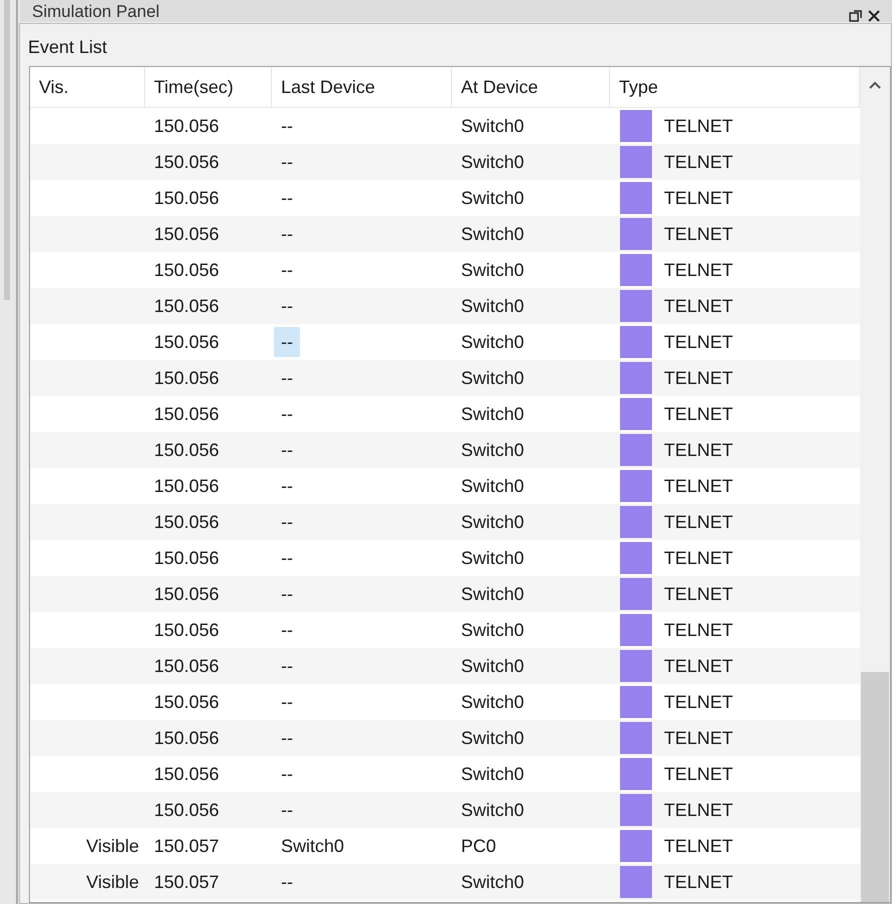 The height and width of the screenshot is (904, 892). I want to click on scroll-up-icon, so click(875, 85).